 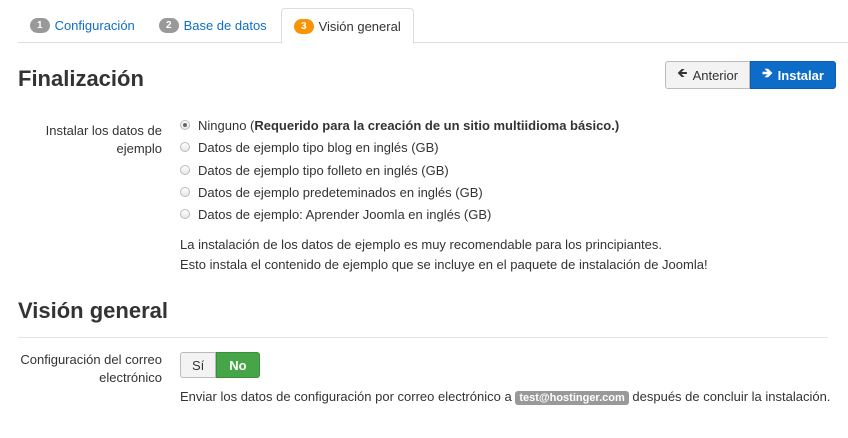 What do you see at coordinates (93, 310) in the screenshot?
I see `overview-title: Visión general` at bounding box center [93, 310].